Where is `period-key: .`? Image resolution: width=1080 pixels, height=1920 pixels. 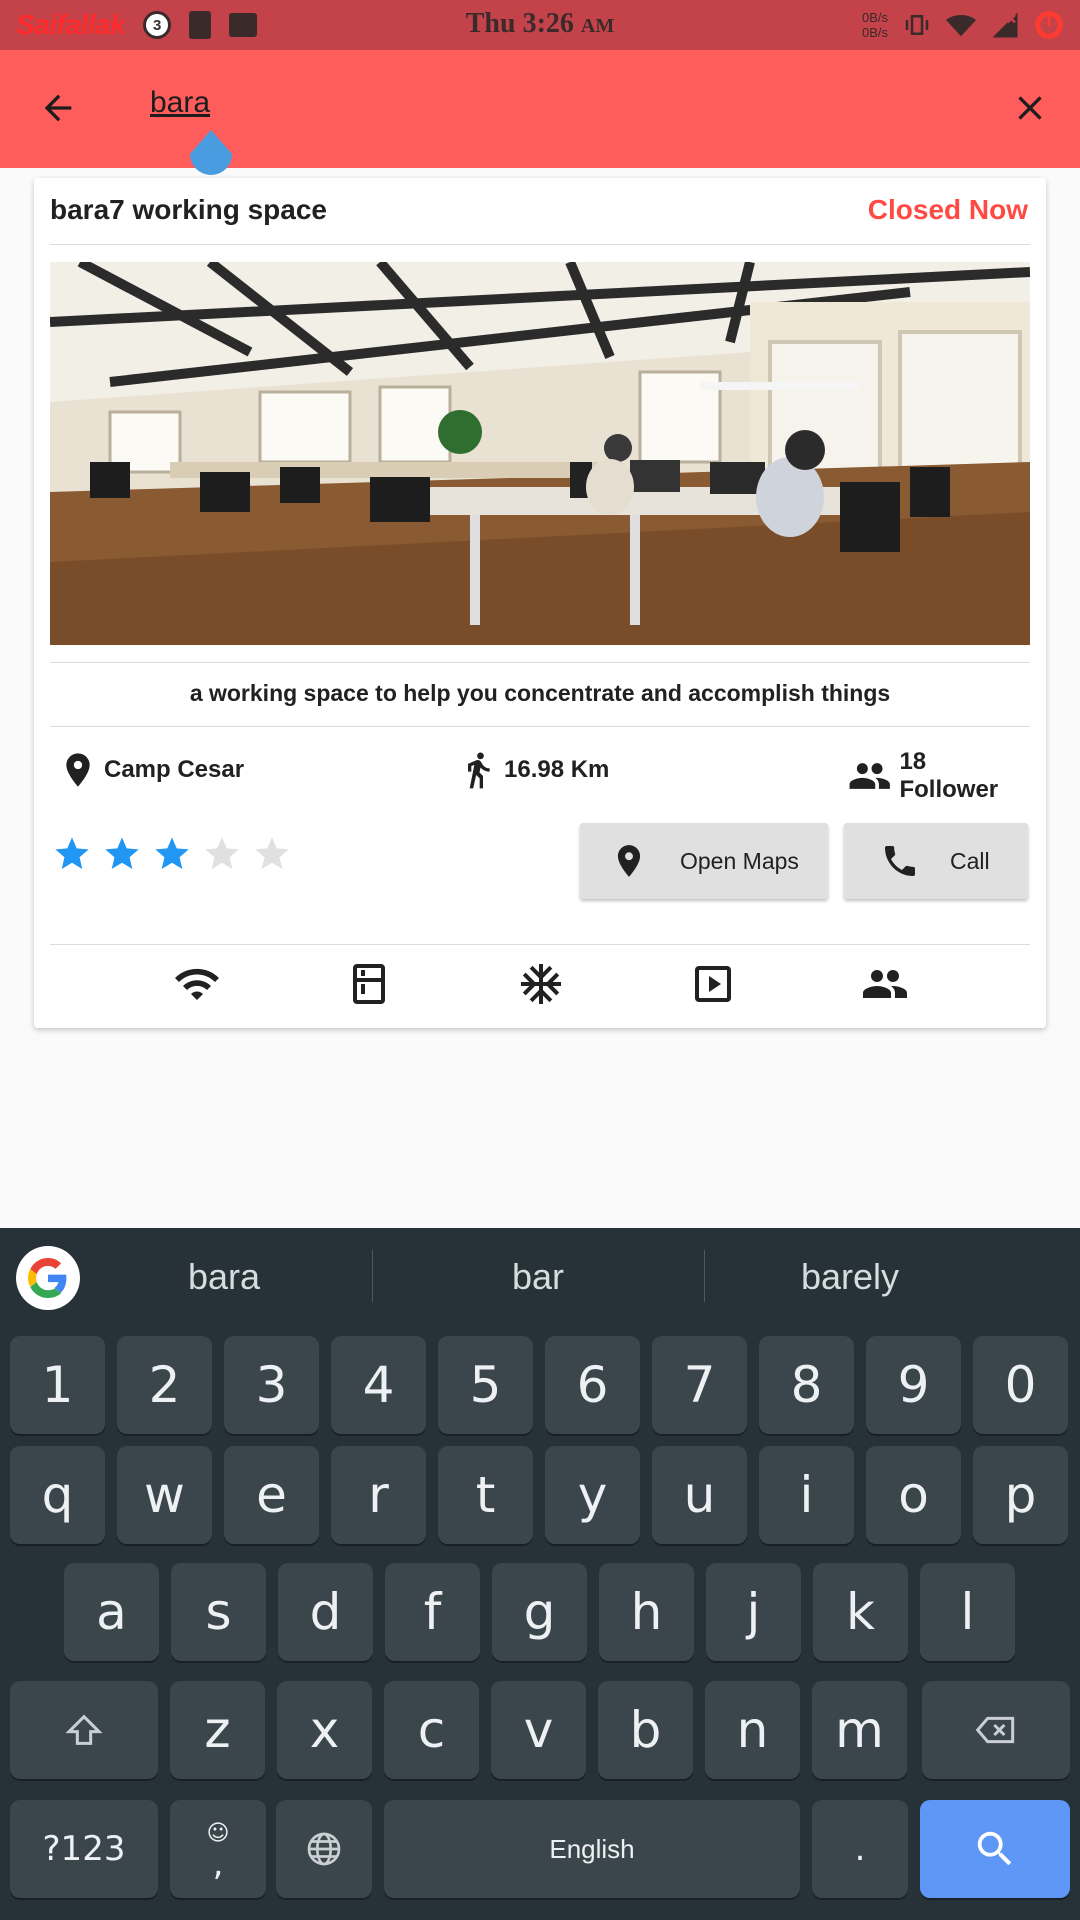
period-key: . is located at coordinates (860, 1849).